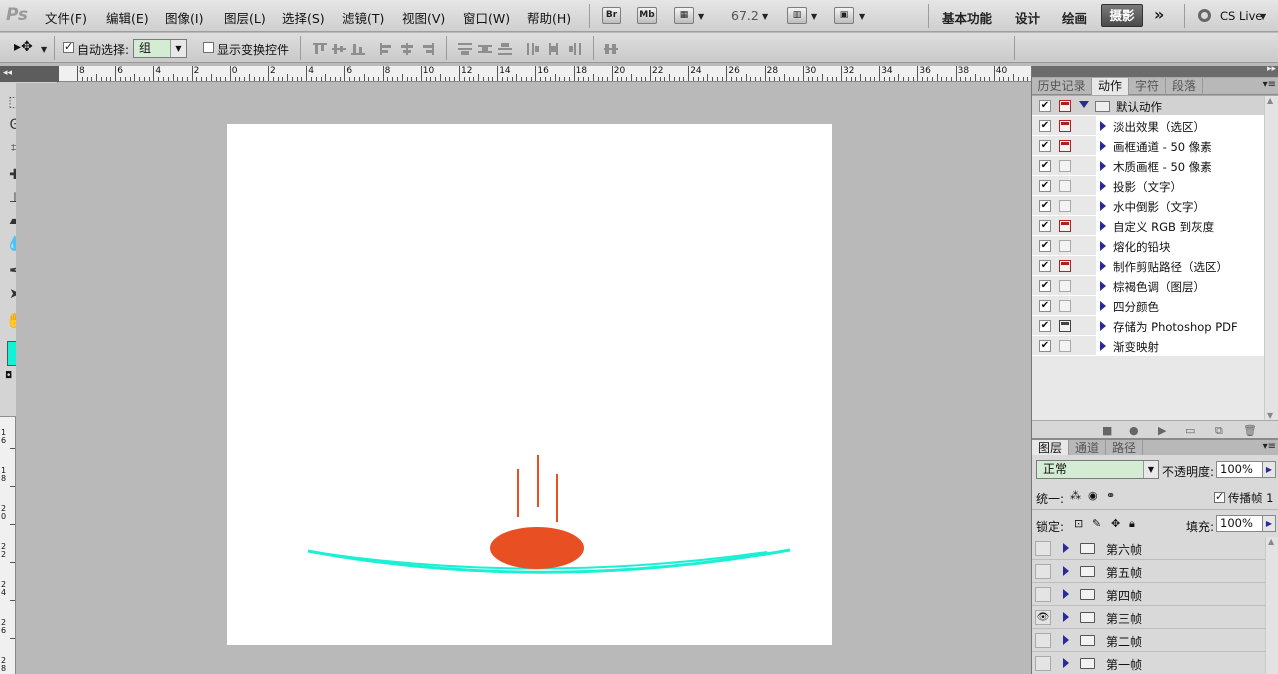  What do you see at coordinates (1155, 70) in the screenshot?
I see `panel-collapse-bar: ▸▸` at bounding box center [1155, 70].